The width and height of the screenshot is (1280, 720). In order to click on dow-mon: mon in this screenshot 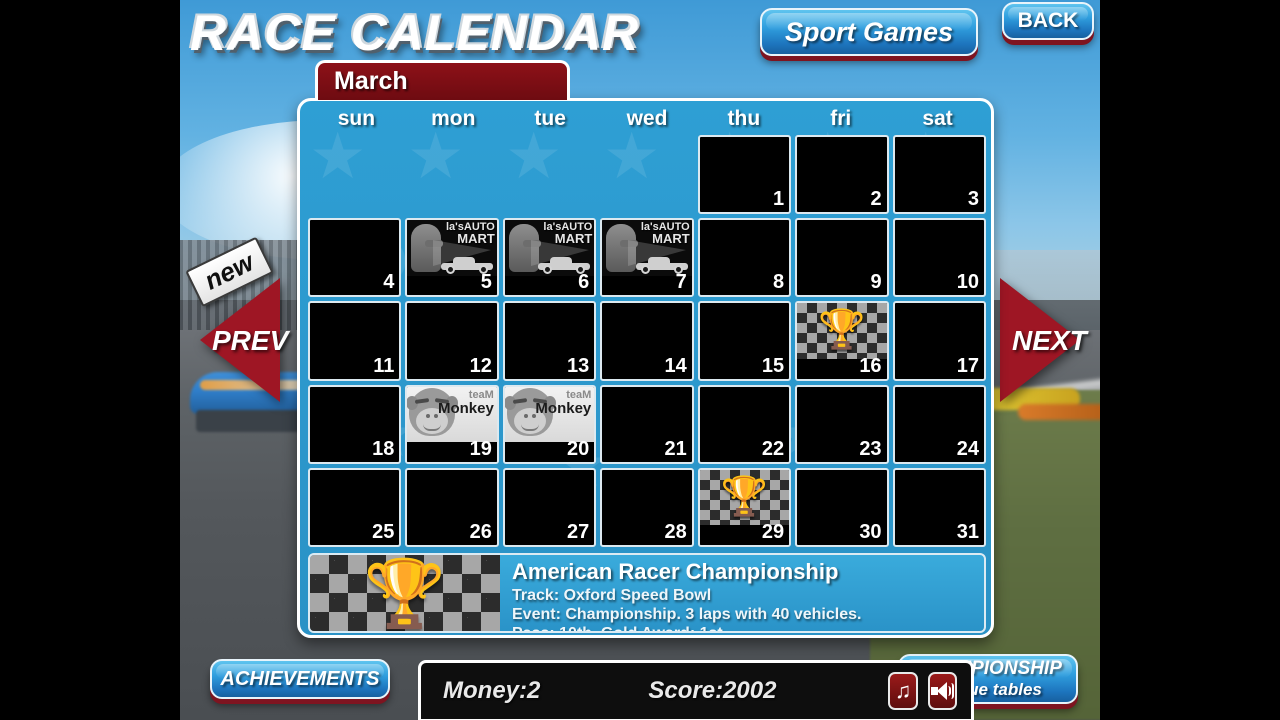, I will do `click(453, 118)`.